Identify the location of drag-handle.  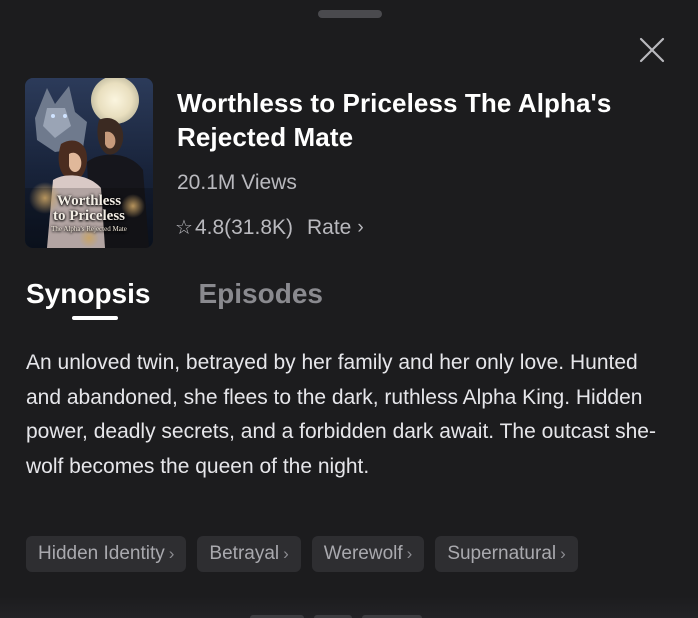
(350, 14).